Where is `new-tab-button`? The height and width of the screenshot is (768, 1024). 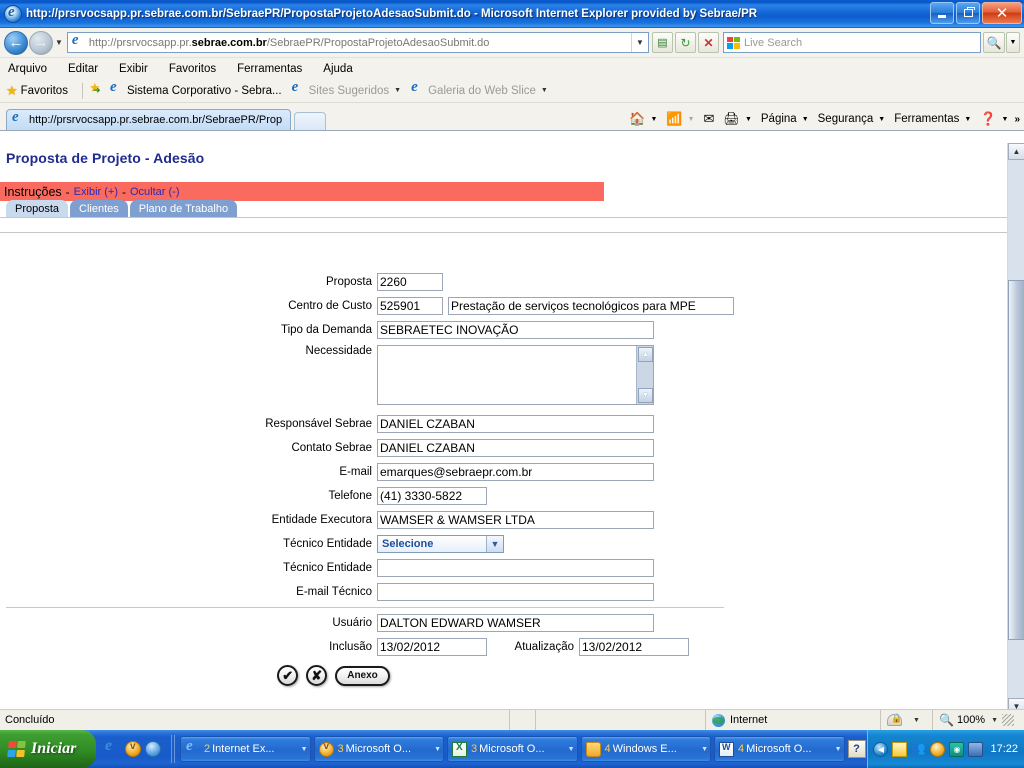 new-tab-button is located at coordinates (310, 121).